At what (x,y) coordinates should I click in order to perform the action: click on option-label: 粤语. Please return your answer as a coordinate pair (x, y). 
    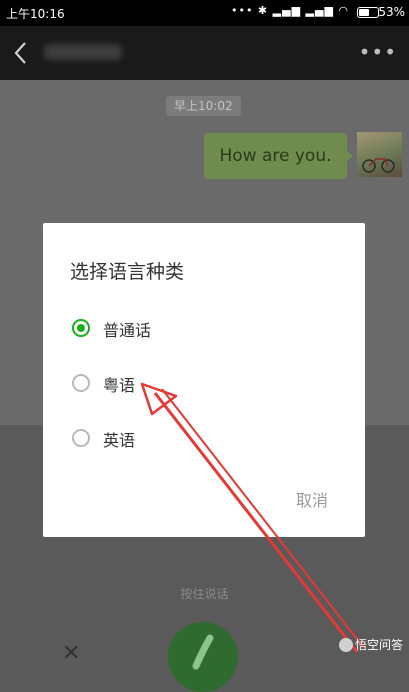
    Looking at the image, I should click on (119, 385).